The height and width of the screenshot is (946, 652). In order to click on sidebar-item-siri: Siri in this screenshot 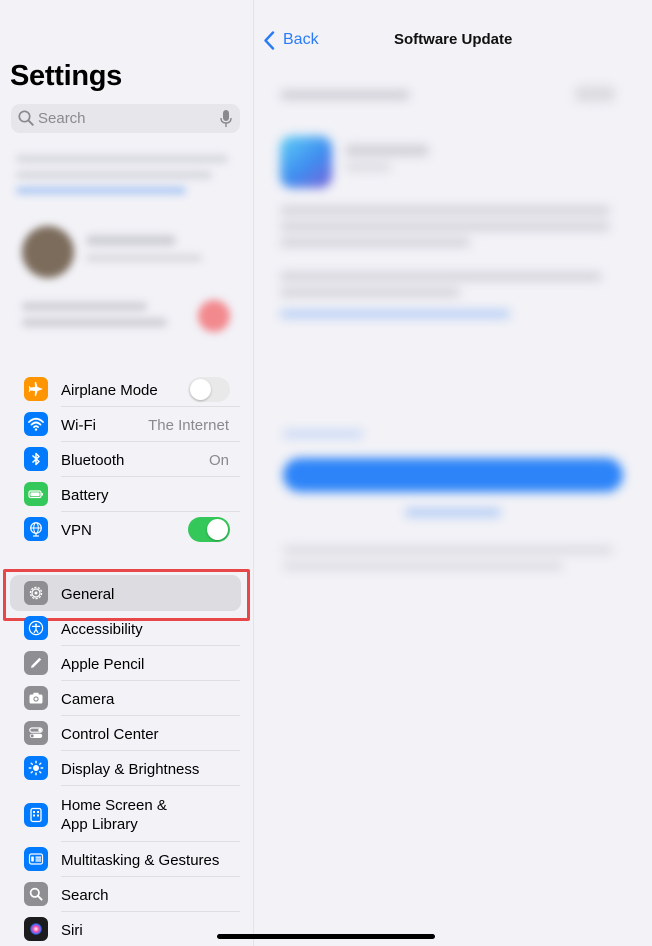, I will do `click(127, 929)`.